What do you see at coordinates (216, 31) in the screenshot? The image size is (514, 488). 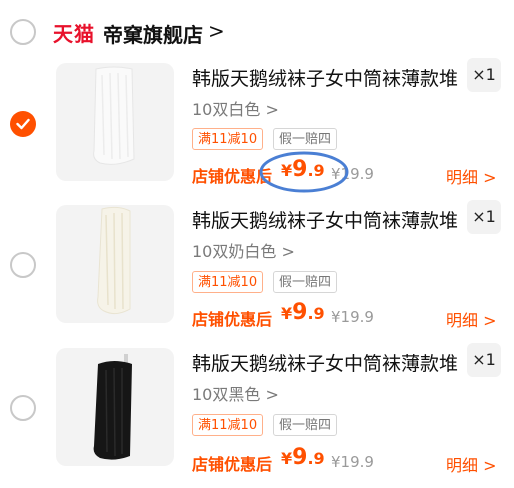 I see `chevron-right-icon: >` at bounding box center [216, 31].